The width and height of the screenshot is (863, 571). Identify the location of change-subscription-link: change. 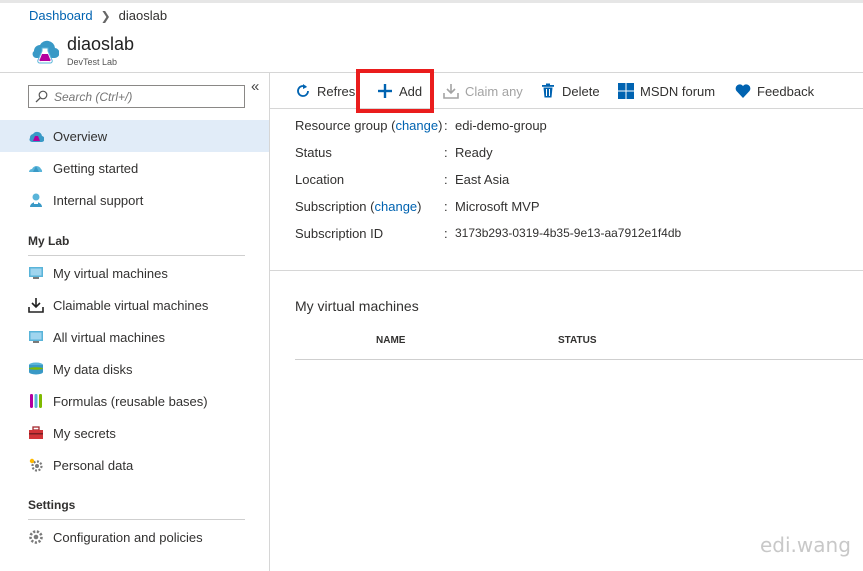
(396, 206).